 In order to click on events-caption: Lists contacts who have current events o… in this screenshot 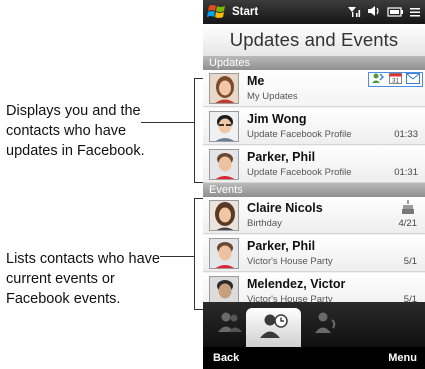, I will do `click(83, 279)`.